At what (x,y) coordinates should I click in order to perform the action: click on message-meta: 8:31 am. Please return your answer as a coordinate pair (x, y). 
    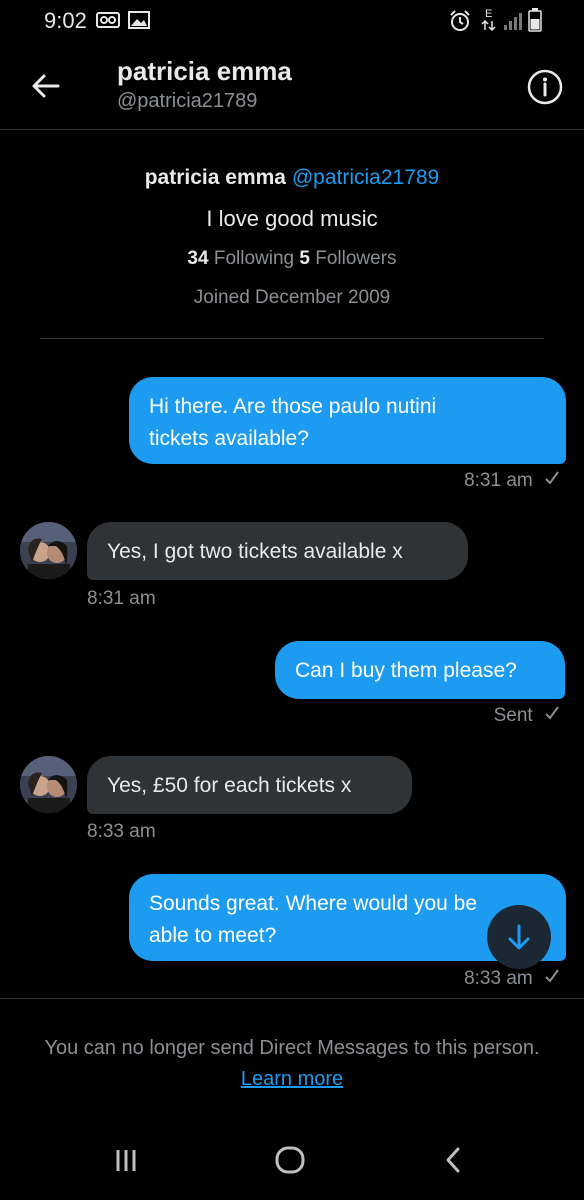
    Looking at the image, I should click on (512, 481).